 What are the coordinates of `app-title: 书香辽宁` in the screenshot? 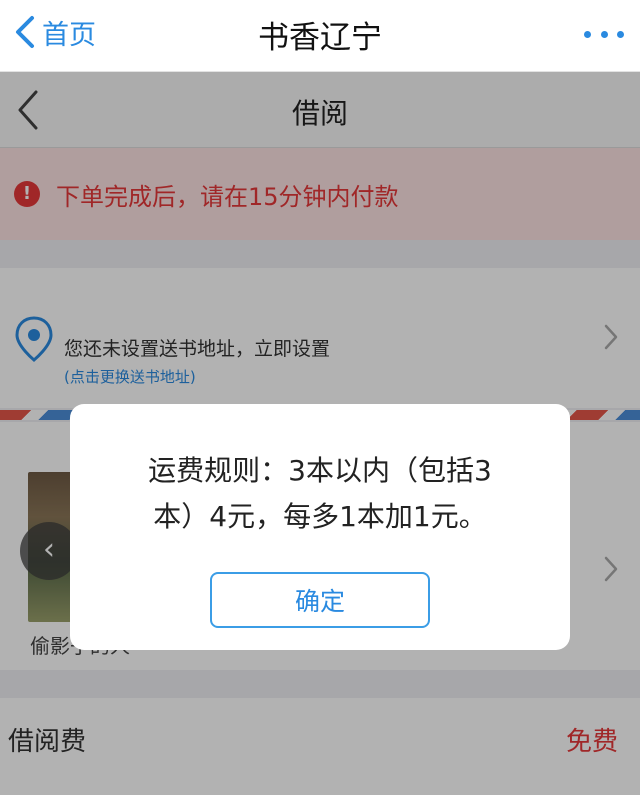 It's located at (320, 38).